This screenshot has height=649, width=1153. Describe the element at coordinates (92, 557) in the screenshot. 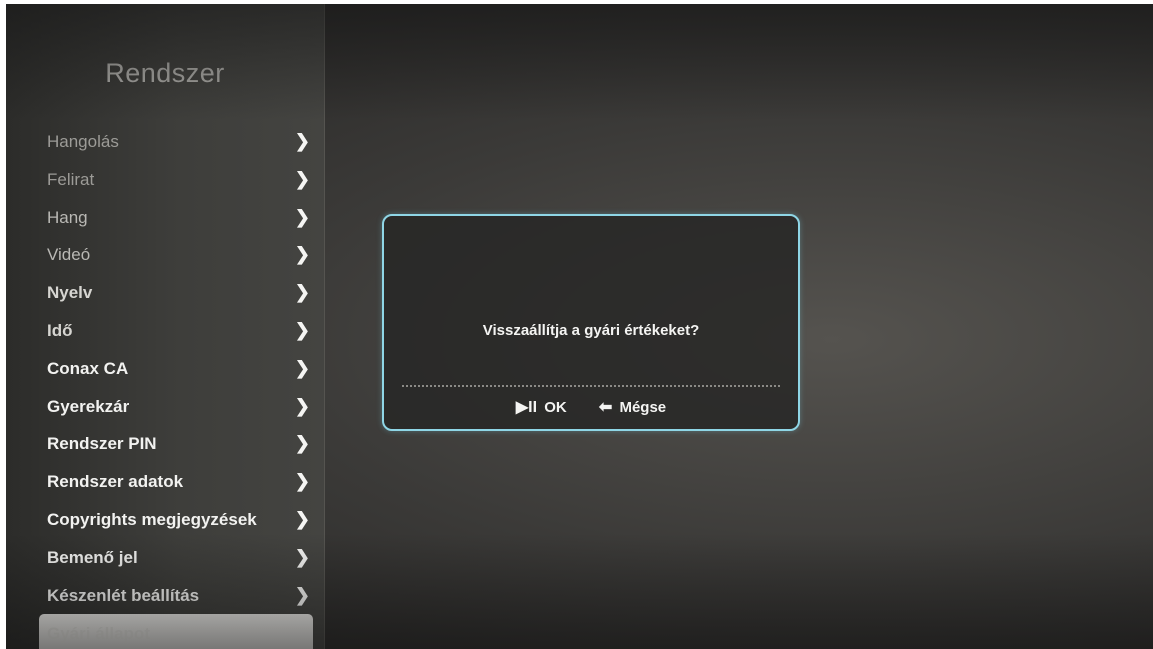

I see `menu-item-label: Bemenő jel` at that location.